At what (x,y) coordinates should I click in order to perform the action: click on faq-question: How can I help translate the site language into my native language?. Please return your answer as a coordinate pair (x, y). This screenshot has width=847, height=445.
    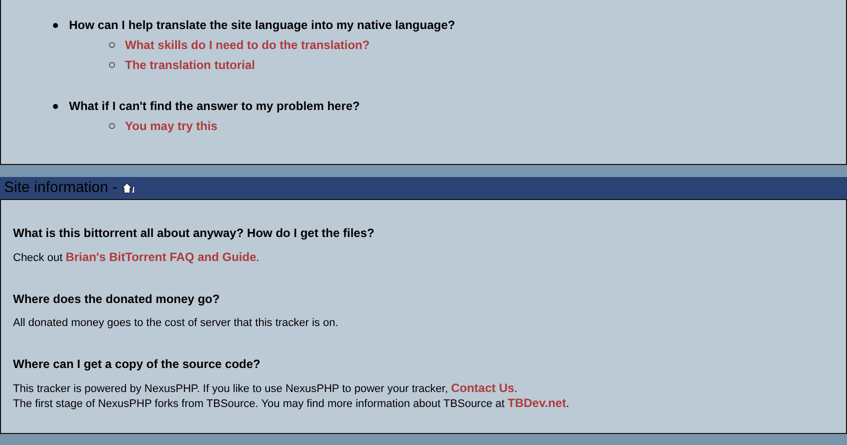
    Looking at the image, I should click on (262, 25).